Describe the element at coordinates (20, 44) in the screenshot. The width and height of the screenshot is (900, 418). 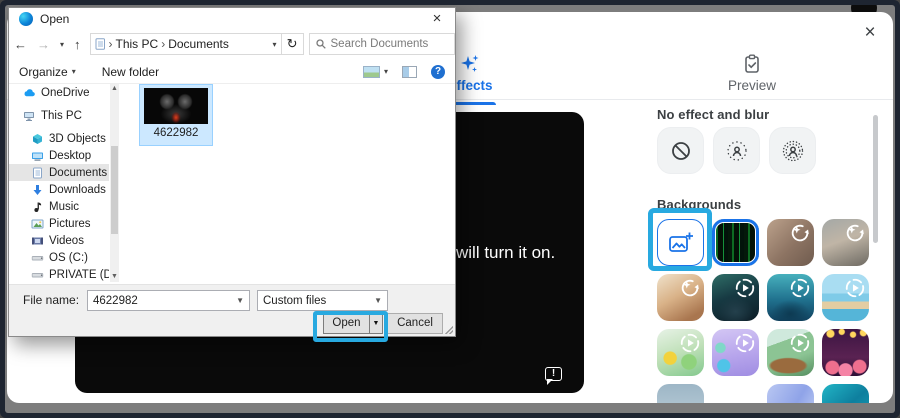
I see `back-icon: ←` at that location.